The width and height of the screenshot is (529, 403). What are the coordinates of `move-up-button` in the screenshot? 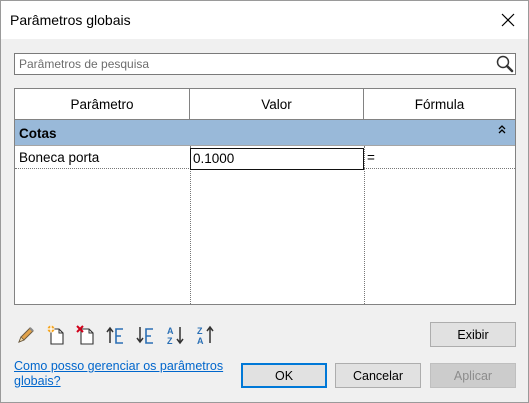 It's located at (116, 335).